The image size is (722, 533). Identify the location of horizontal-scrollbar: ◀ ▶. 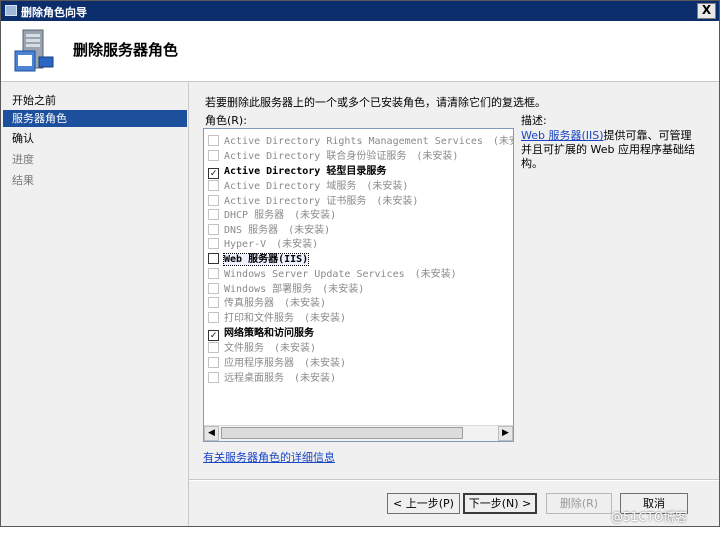
(358, 433).